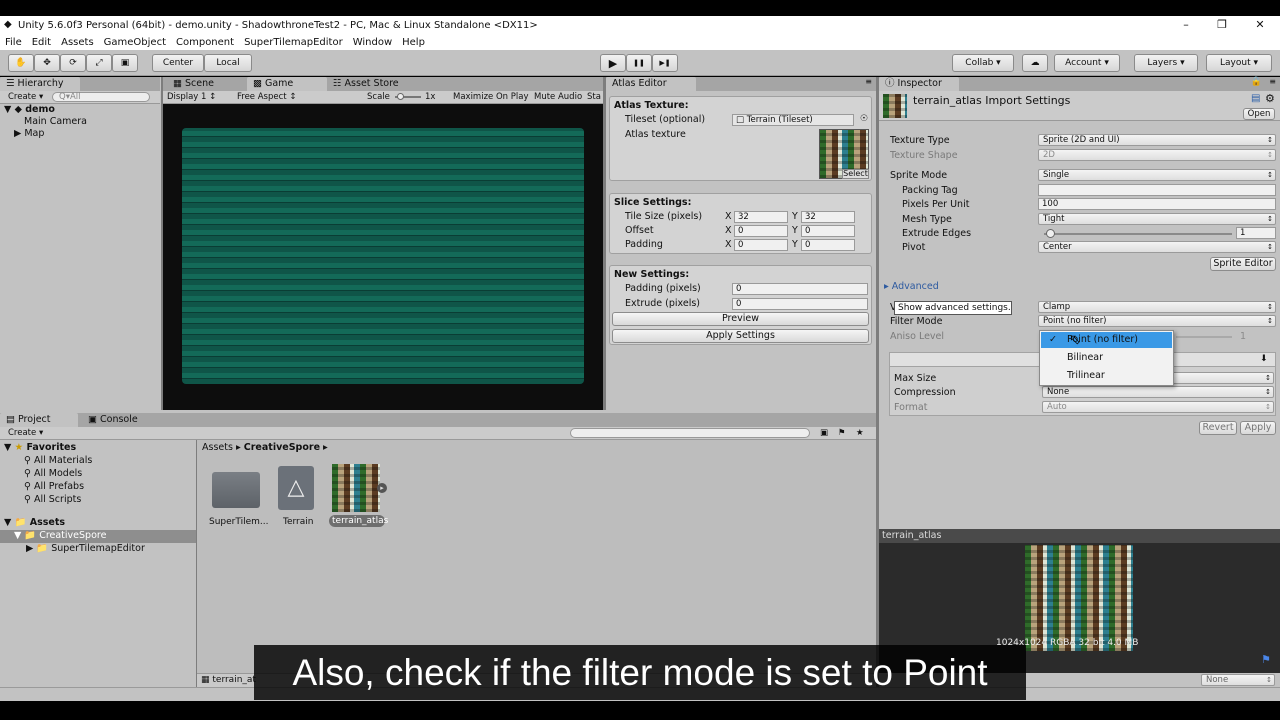 The image size is (1280, 720). I want to click on mesh-type-dropdown: Tight, so click(1157, 219).